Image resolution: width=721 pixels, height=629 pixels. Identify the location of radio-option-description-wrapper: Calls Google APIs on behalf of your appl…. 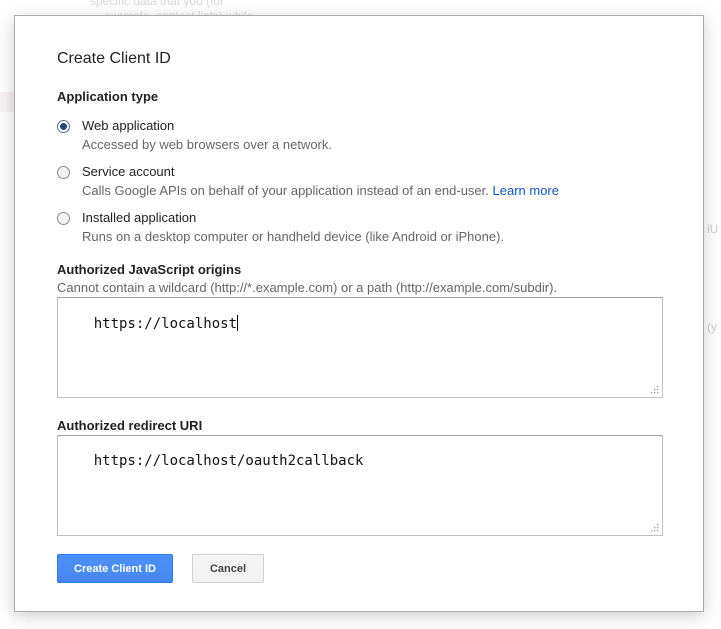
(320, 190).